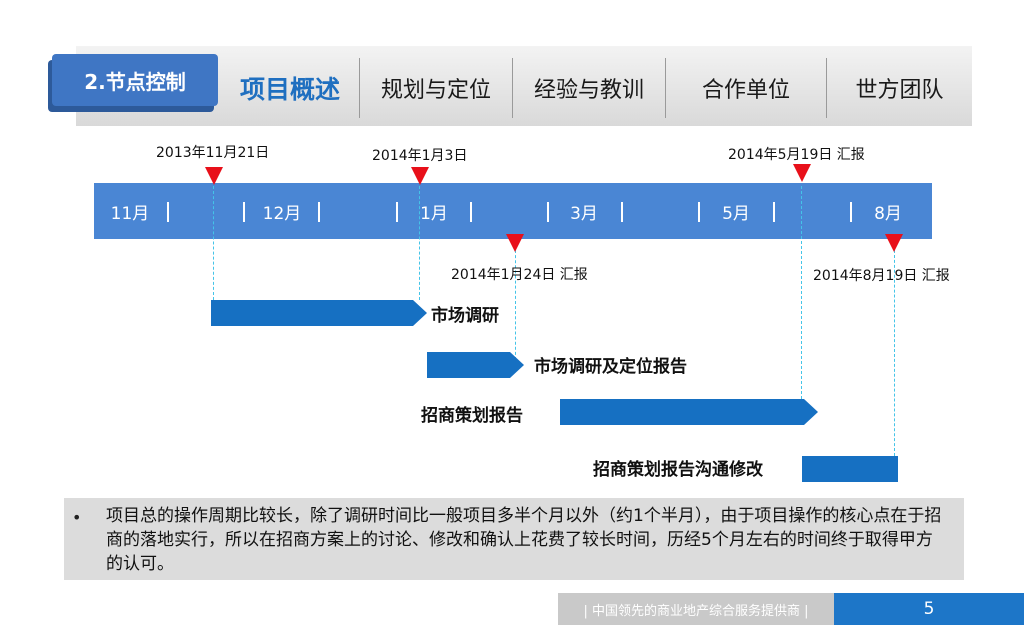 This screenshot has width=1024, height=640. I want to click on task-label: 招商策划报告, so click(472, 416).